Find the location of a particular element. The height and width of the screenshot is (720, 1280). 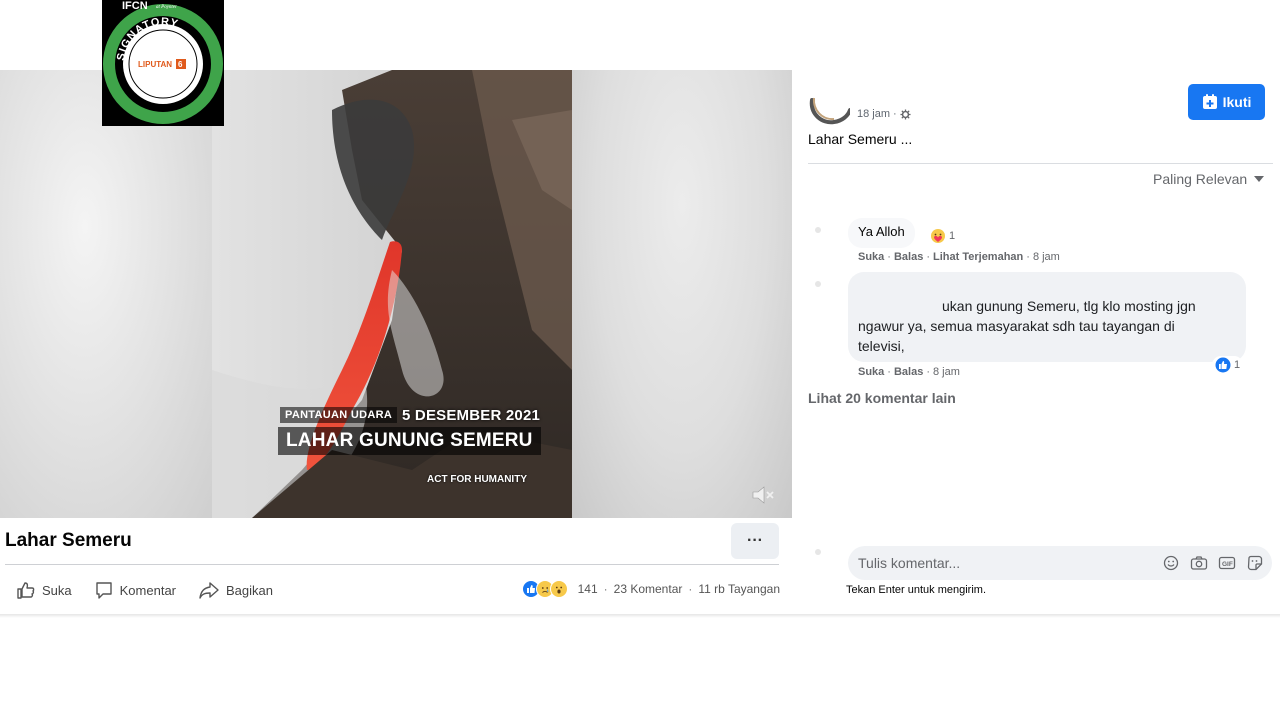

like-reaction-icon is located at coordinates (1223, 365).